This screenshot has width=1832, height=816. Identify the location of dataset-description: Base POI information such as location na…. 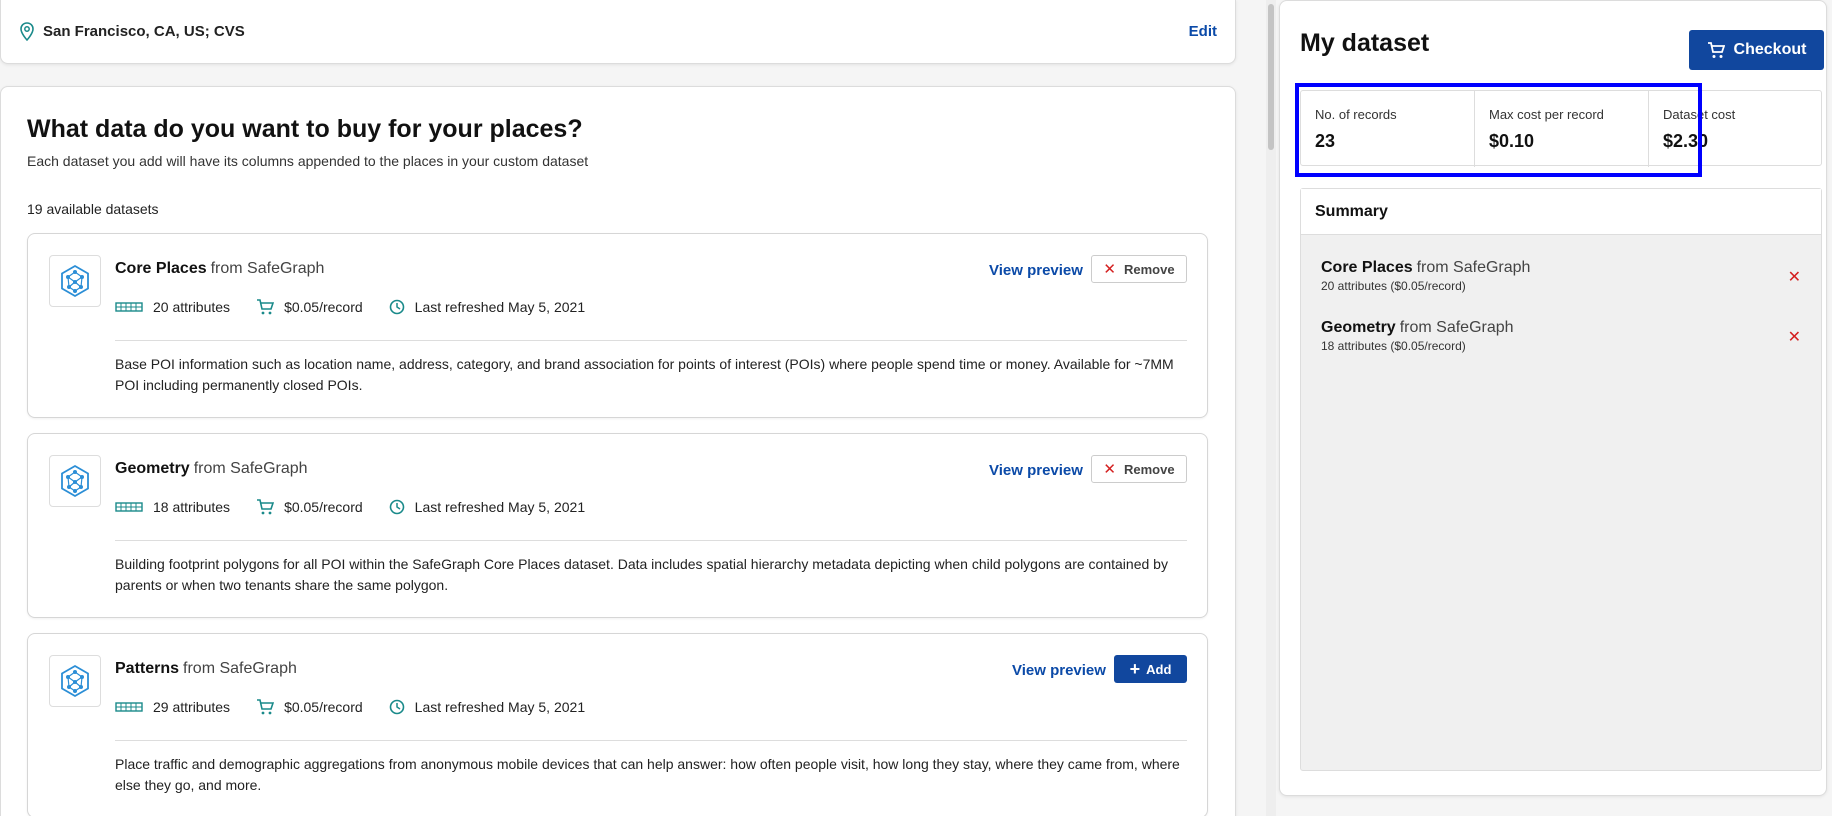
(644, 374).